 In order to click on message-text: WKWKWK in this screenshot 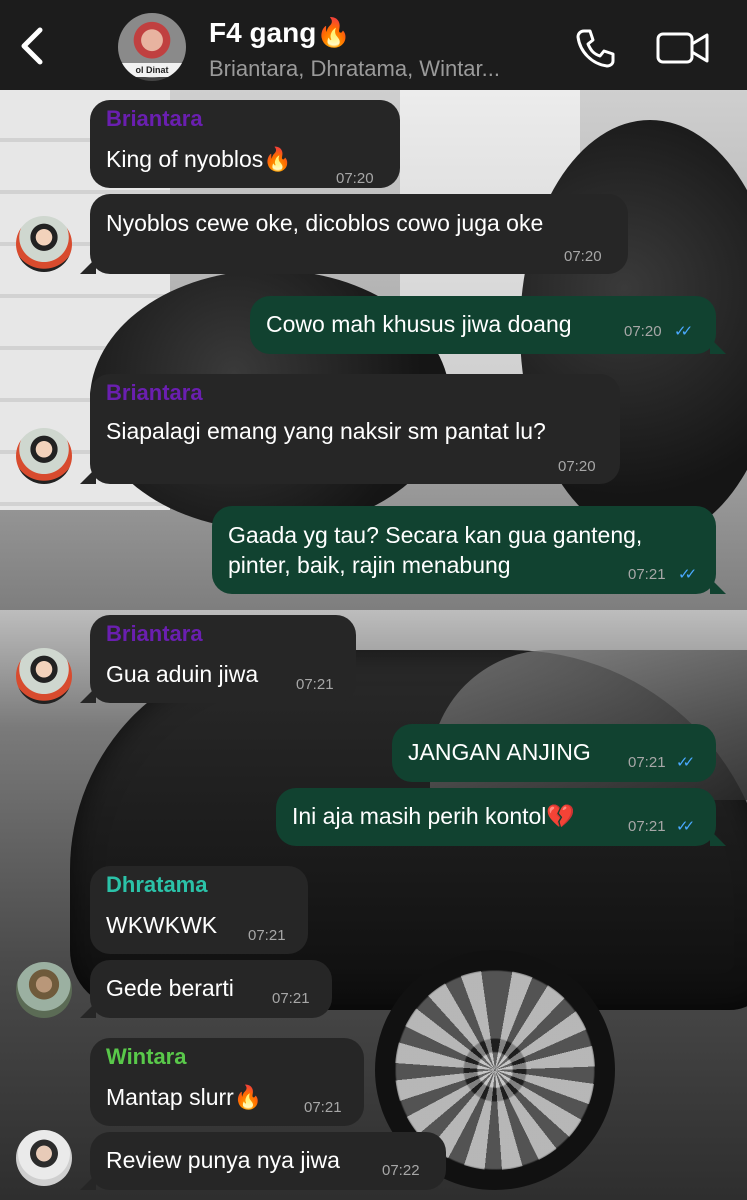, I will do `click(162, 925)`.